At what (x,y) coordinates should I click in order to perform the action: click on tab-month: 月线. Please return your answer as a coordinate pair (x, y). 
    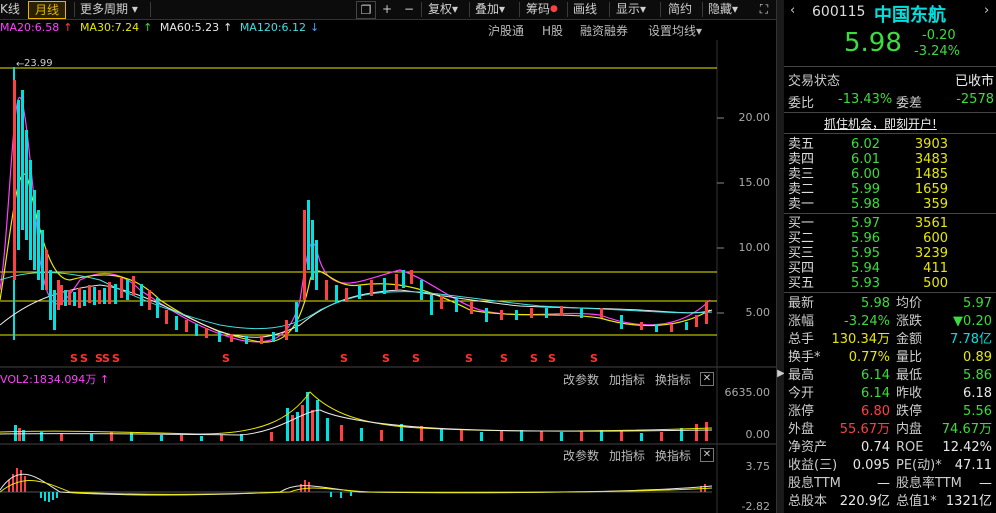
    Looking at the image, I should click on (47, 10).